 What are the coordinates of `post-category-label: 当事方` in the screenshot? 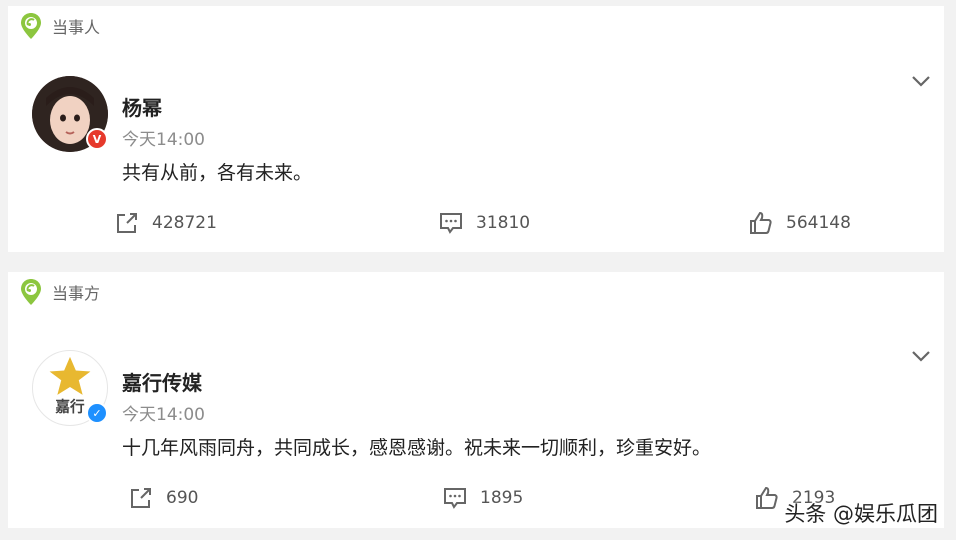 It's located at (76, 293).